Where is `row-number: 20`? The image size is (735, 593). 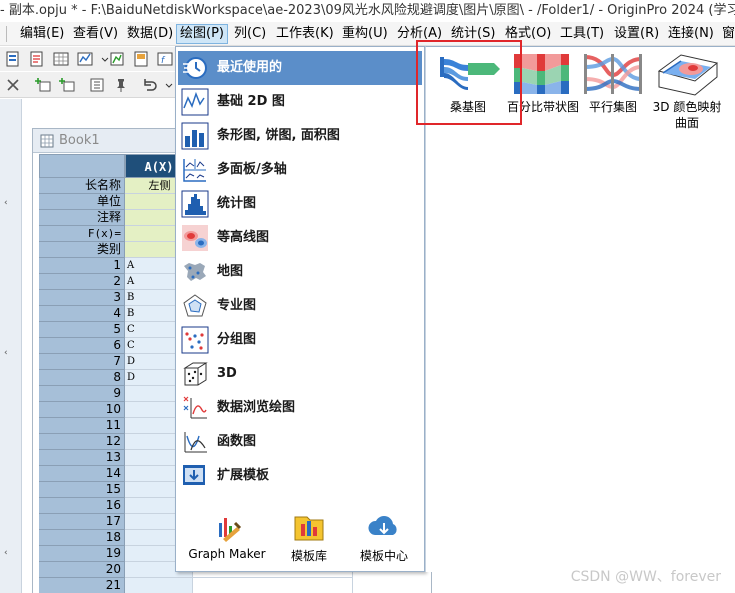 row-number: 20 is located at coordinates (82, 570).